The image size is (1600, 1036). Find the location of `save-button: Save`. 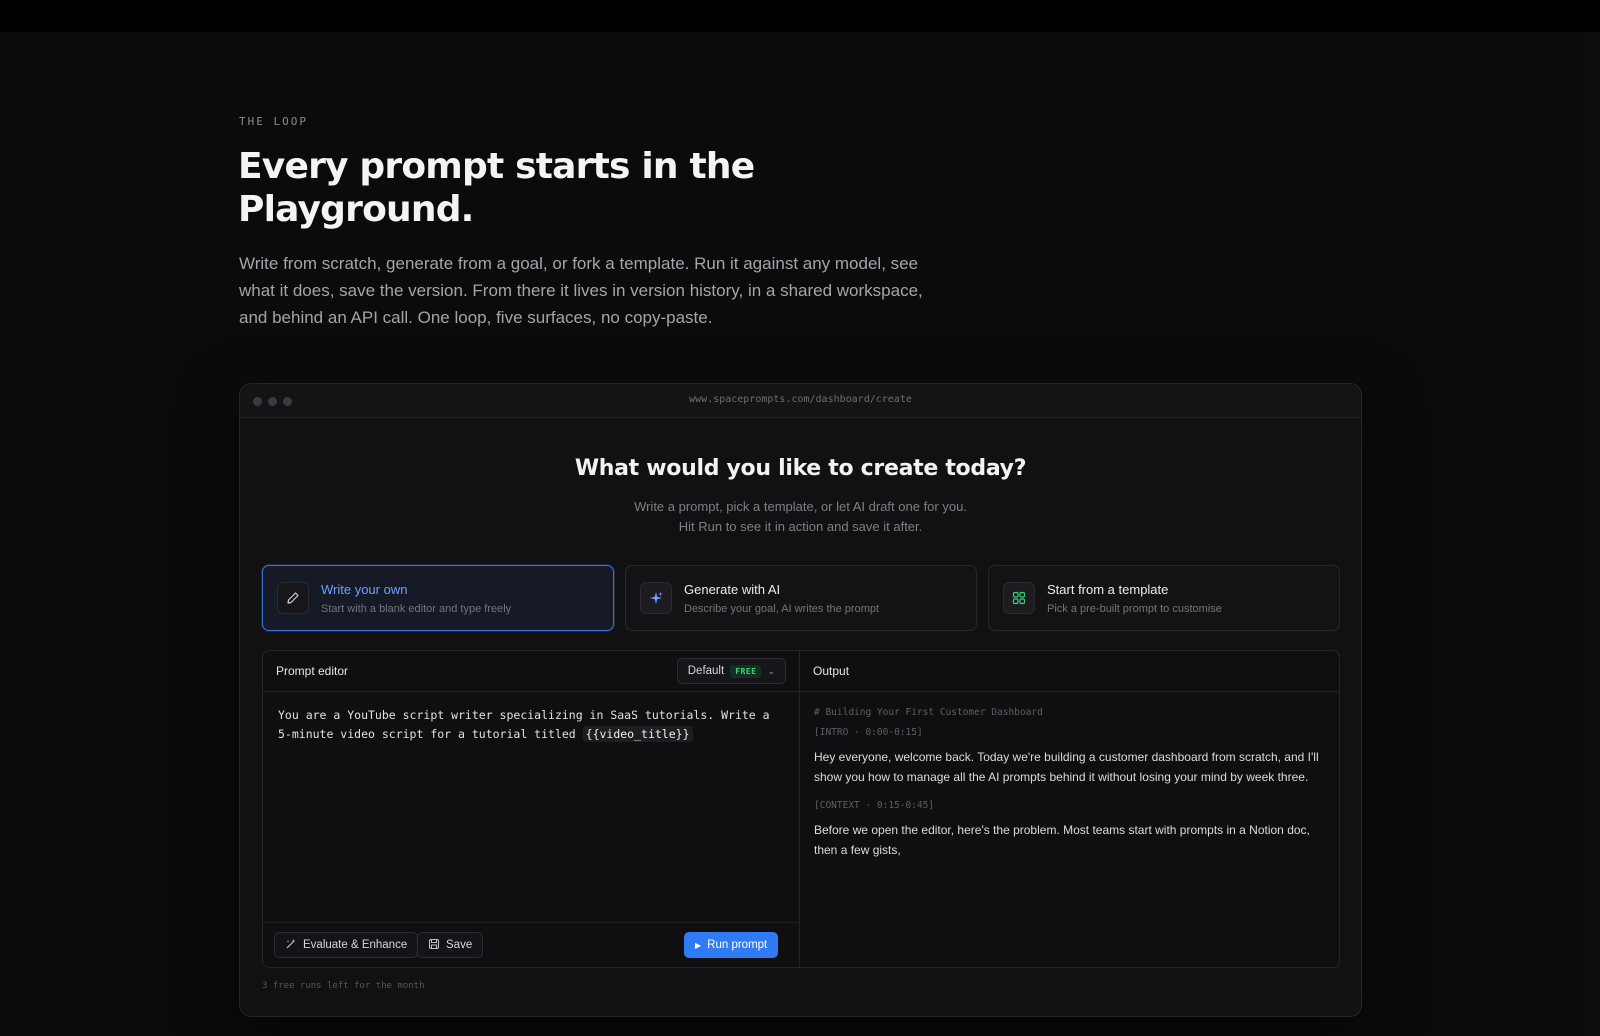

save-button: Save is located at coordinates (450, 945).